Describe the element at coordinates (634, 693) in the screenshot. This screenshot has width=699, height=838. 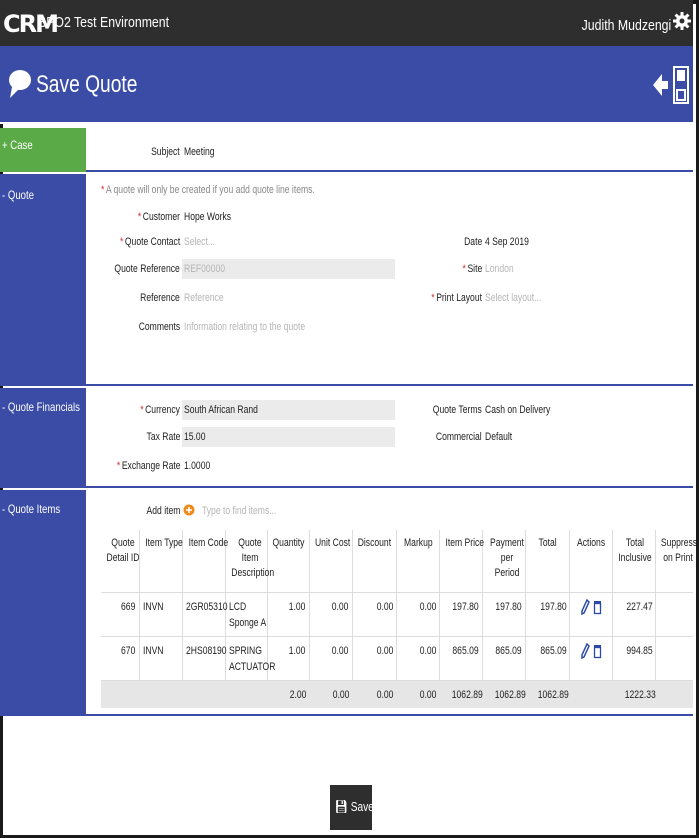
I see `total-inclusive: 1222.33` at that location.